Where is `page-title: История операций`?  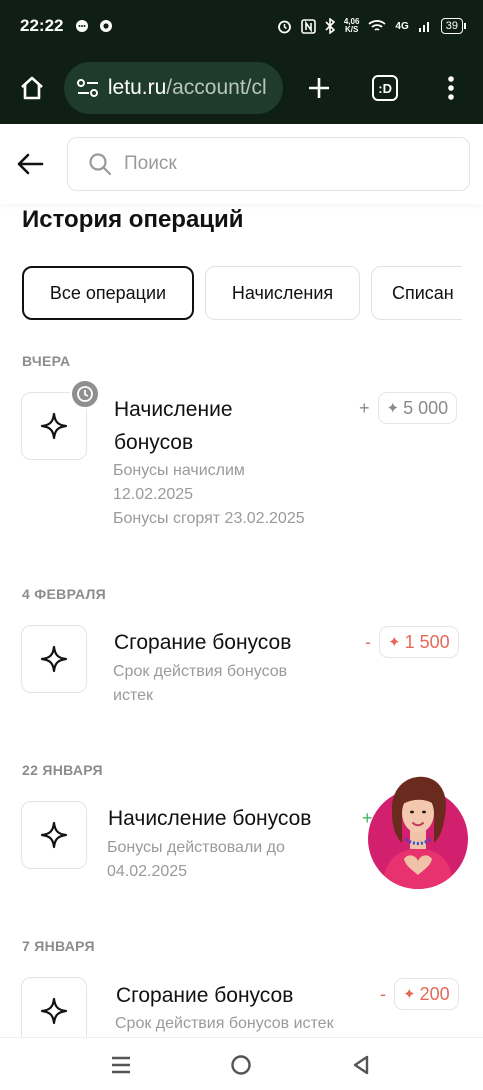
page-title: История операций is located at coordinates (133, 219).